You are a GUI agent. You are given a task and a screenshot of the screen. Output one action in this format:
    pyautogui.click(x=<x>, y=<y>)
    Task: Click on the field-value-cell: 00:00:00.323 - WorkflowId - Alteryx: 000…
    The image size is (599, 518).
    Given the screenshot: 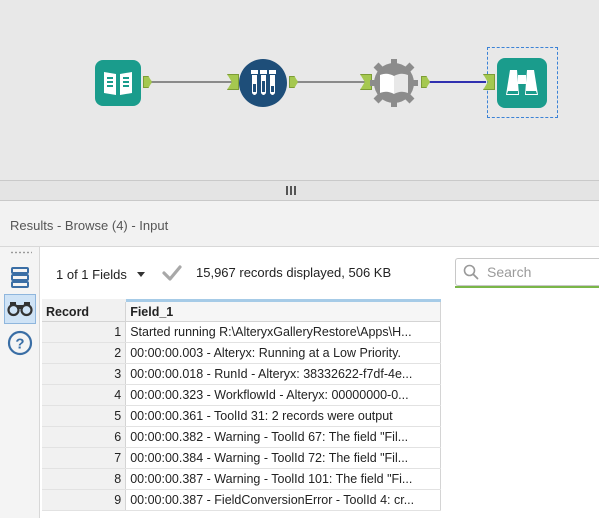 What is the action you would take?
    pyautogui.click(x=283, y=395)
    